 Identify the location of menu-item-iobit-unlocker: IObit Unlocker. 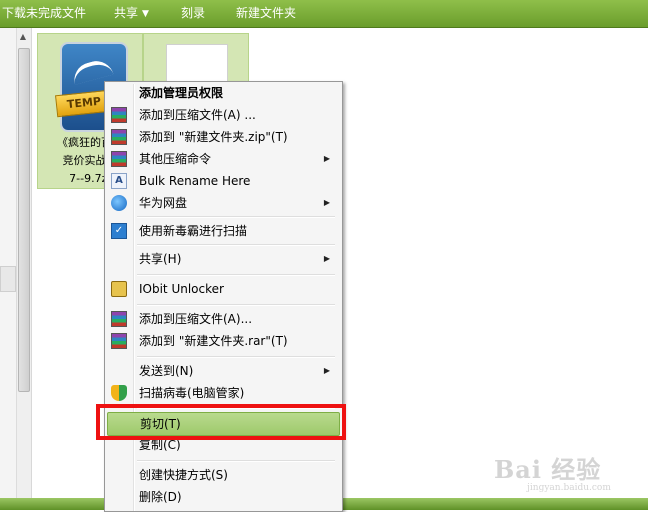
(222, 289).